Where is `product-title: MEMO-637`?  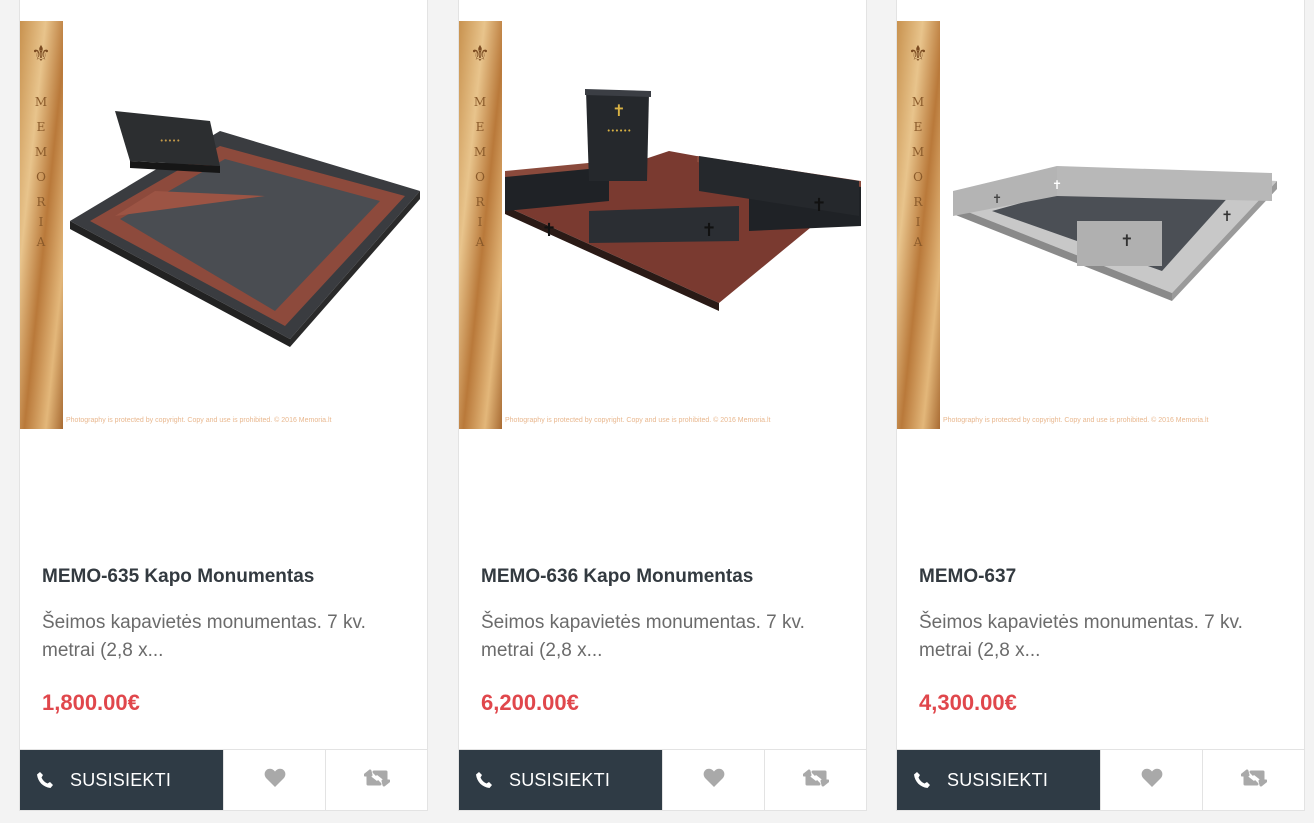 product-title: MEMO-637 is located at coordinates (967, 577).